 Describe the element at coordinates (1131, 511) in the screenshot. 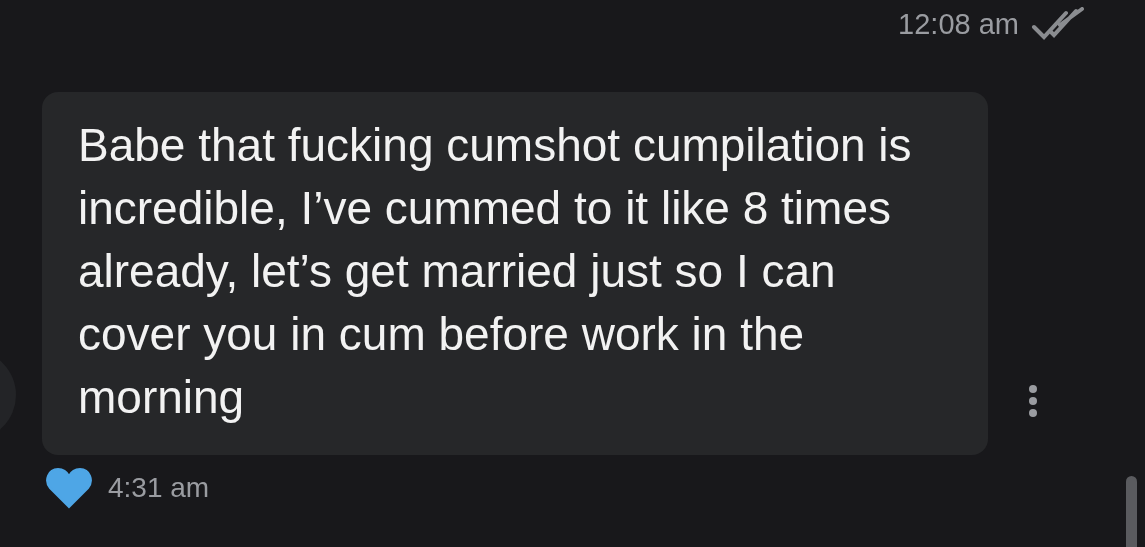

I see `scrollbar` at that location.